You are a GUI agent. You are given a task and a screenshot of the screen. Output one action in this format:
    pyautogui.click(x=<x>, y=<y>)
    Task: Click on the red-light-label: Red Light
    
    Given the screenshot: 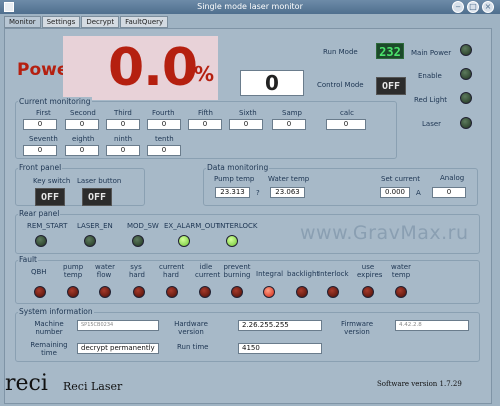 What is the action you would take?
    pyautogui.click(x=430, y=100)
    